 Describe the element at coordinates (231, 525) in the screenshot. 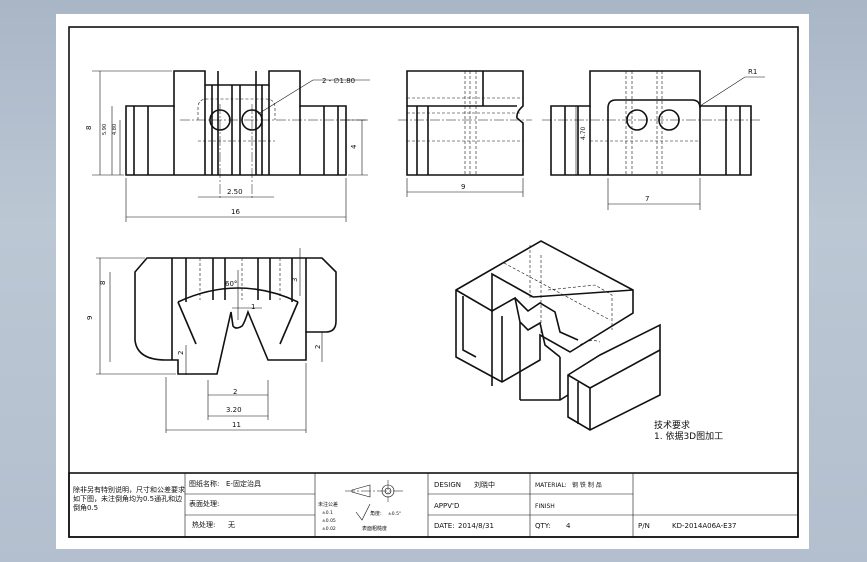

I see `heat-value: 无` at that location.